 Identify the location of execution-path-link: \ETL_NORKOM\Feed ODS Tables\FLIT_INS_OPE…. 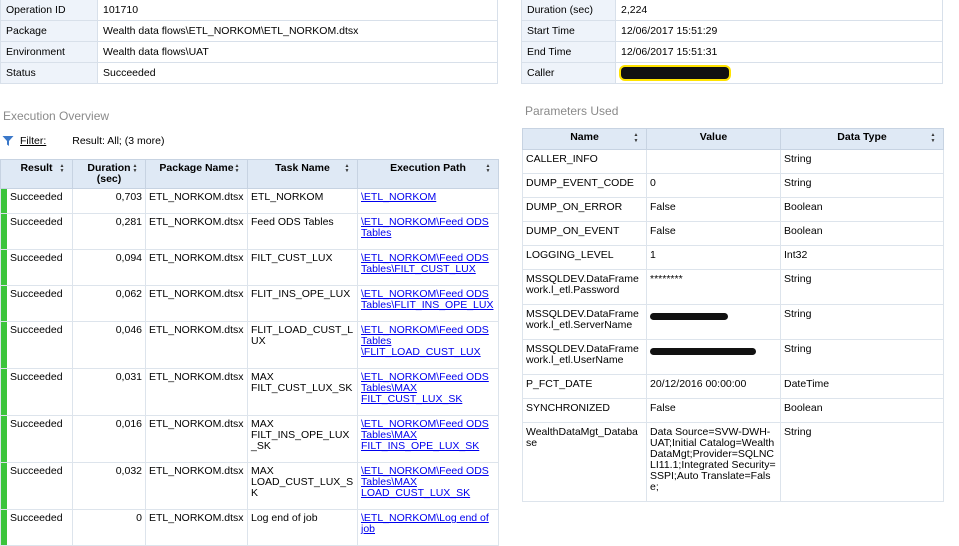
(427, 299).